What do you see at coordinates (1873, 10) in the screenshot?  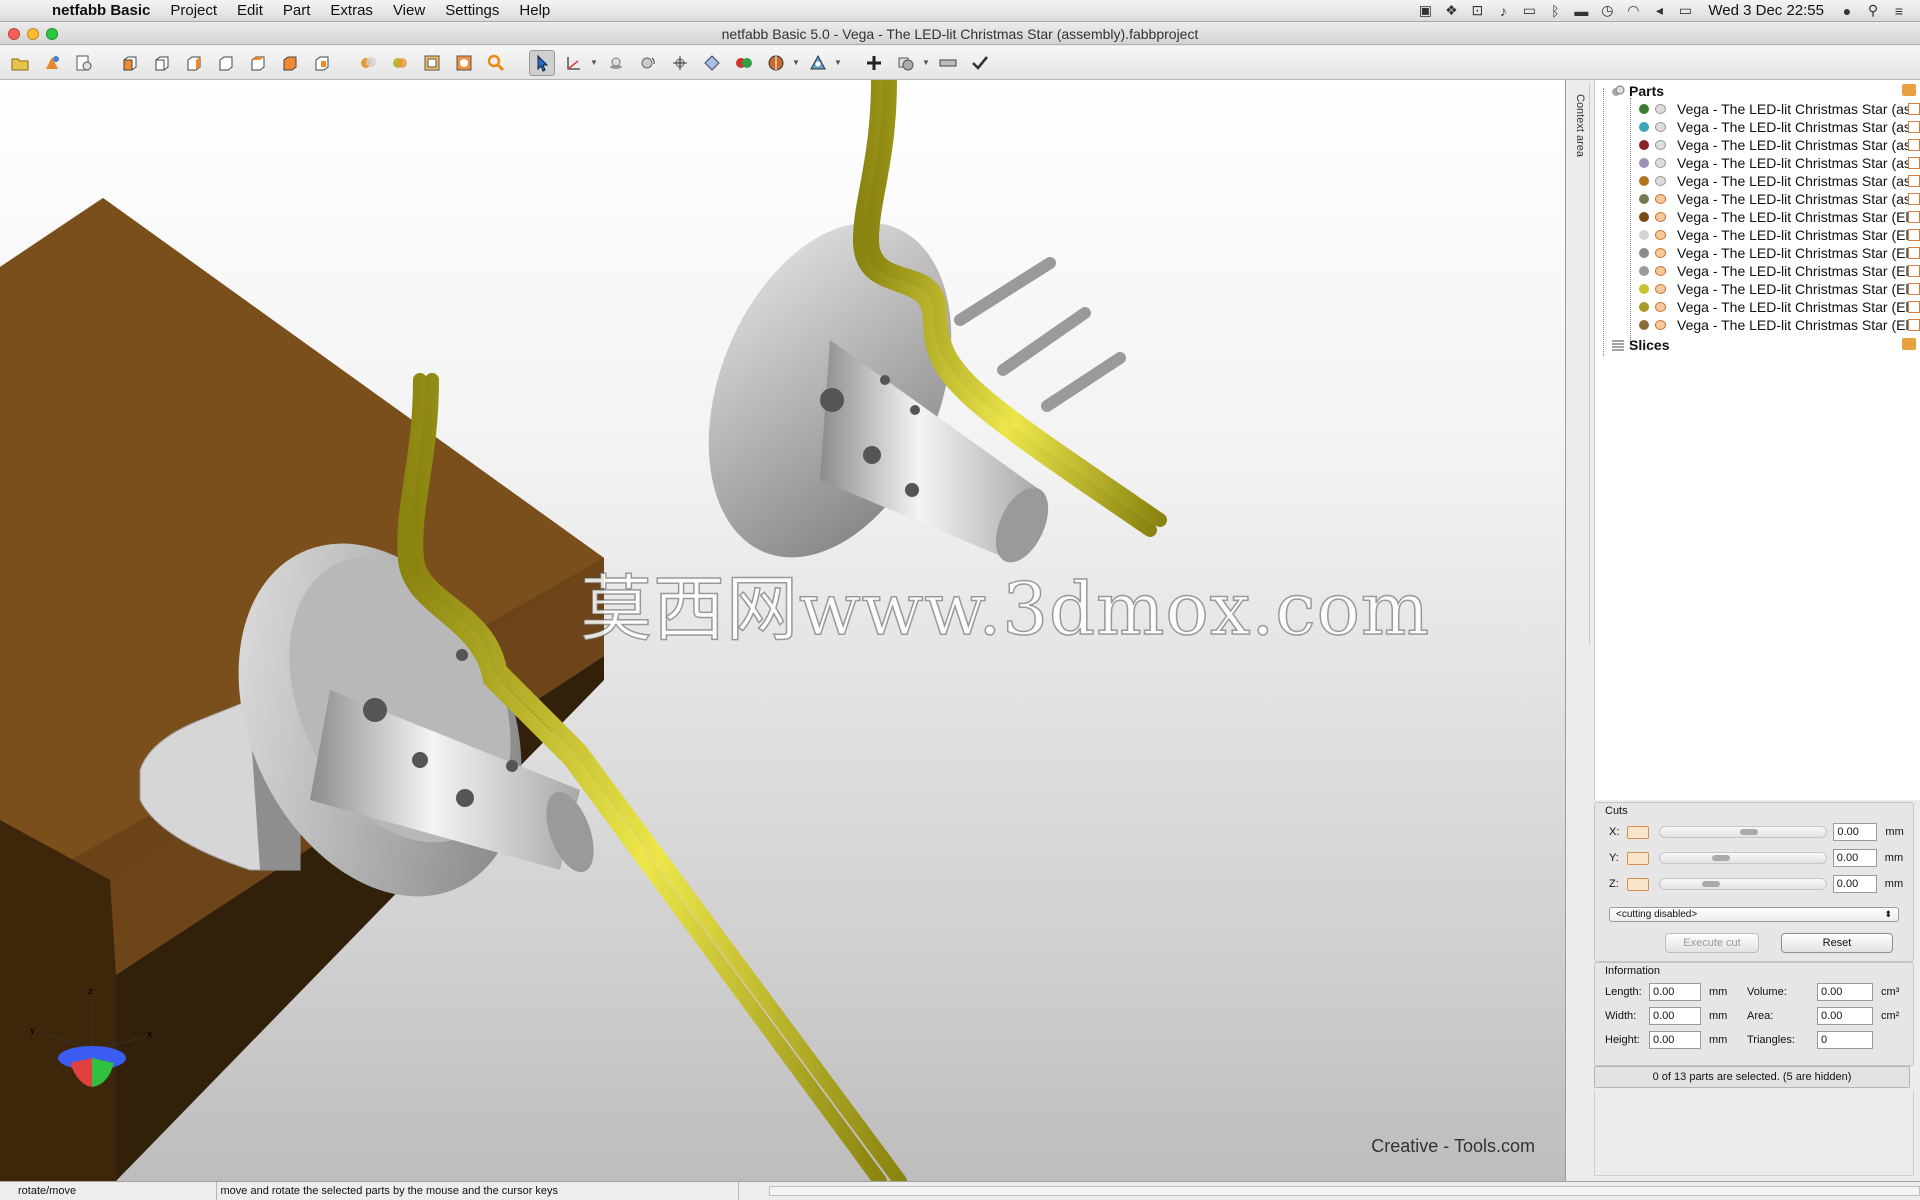 I see `spotlight-search-icon: ⚲` at bounding box center [1873, 10].